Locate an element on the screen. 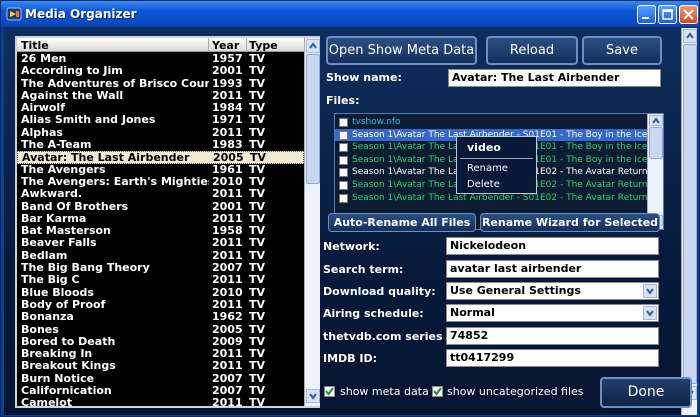 The height and width of the screenshot is (417, 700). tvdb-id-input: 74852 is located at coordinates (552, 336).